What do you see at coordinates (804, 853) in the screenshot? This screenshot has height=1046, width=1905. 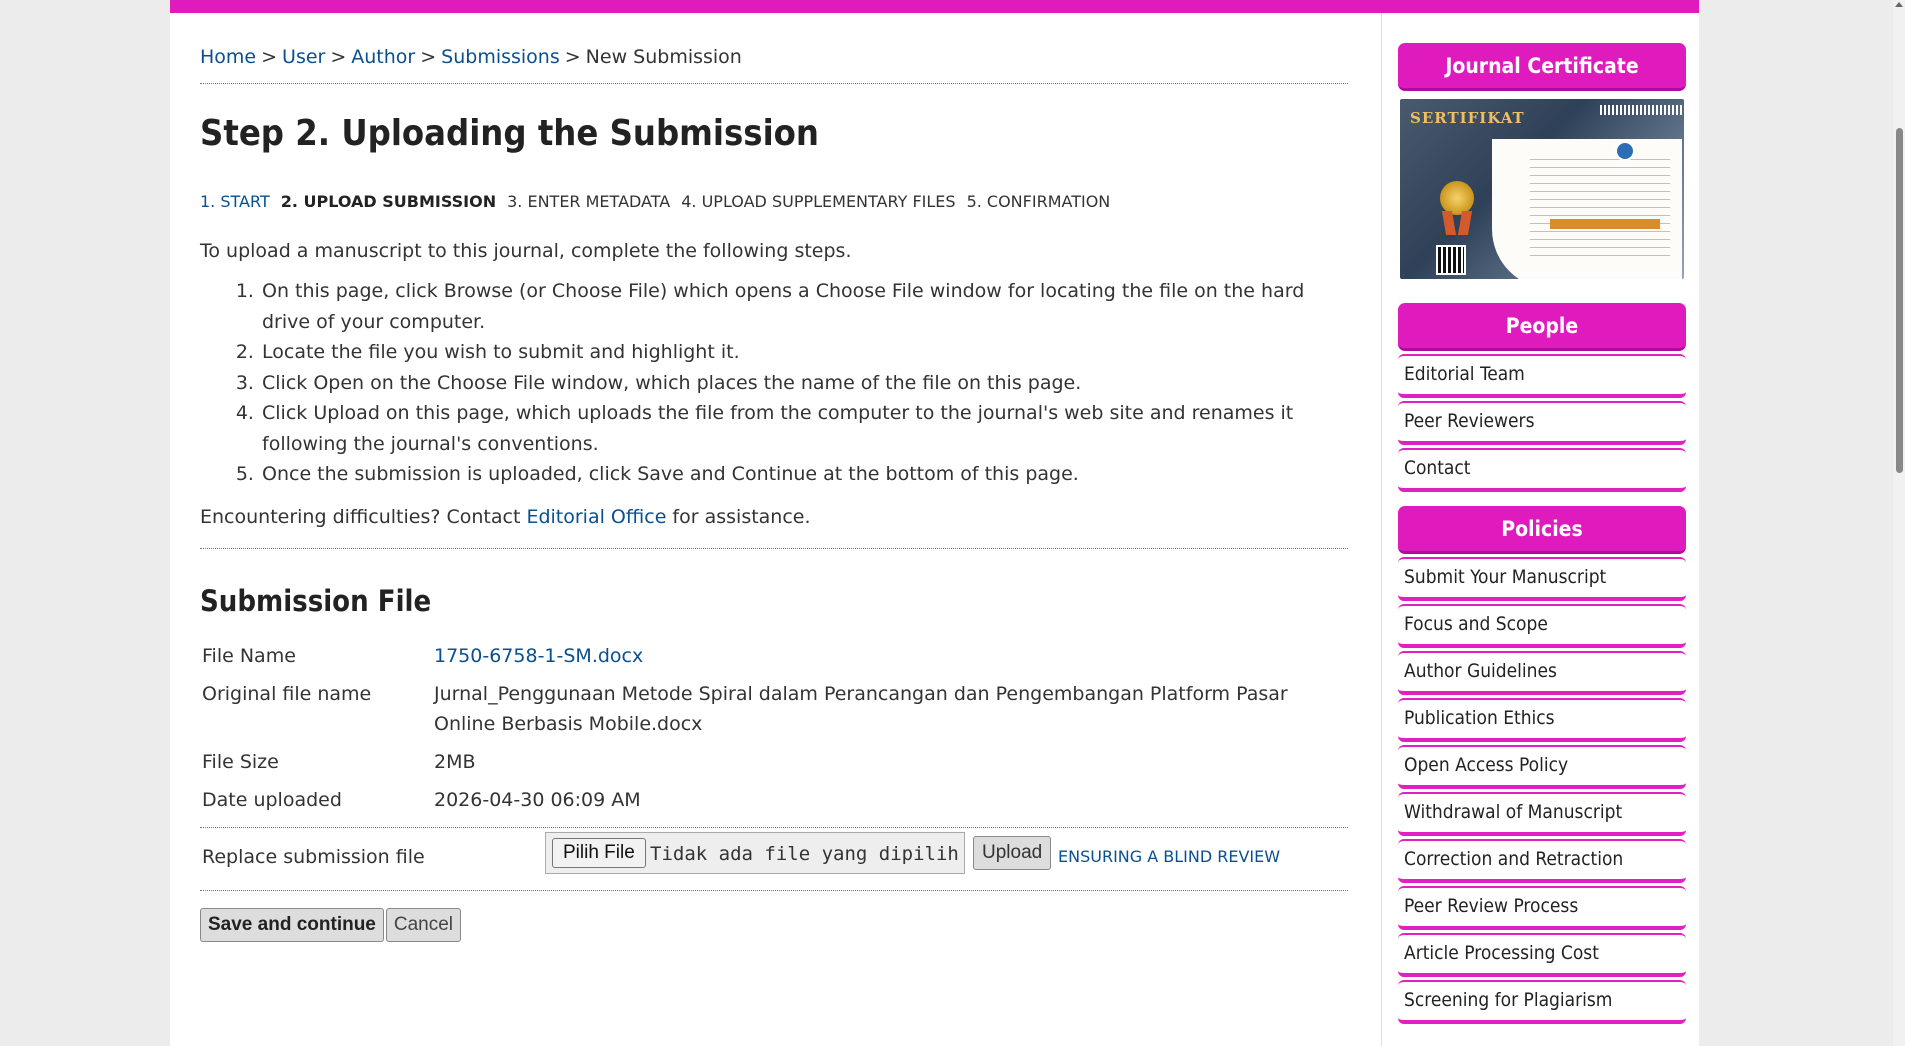 I see `file-status-text: Tidak ada file yang dipilih` at bounding box center [804, 853].